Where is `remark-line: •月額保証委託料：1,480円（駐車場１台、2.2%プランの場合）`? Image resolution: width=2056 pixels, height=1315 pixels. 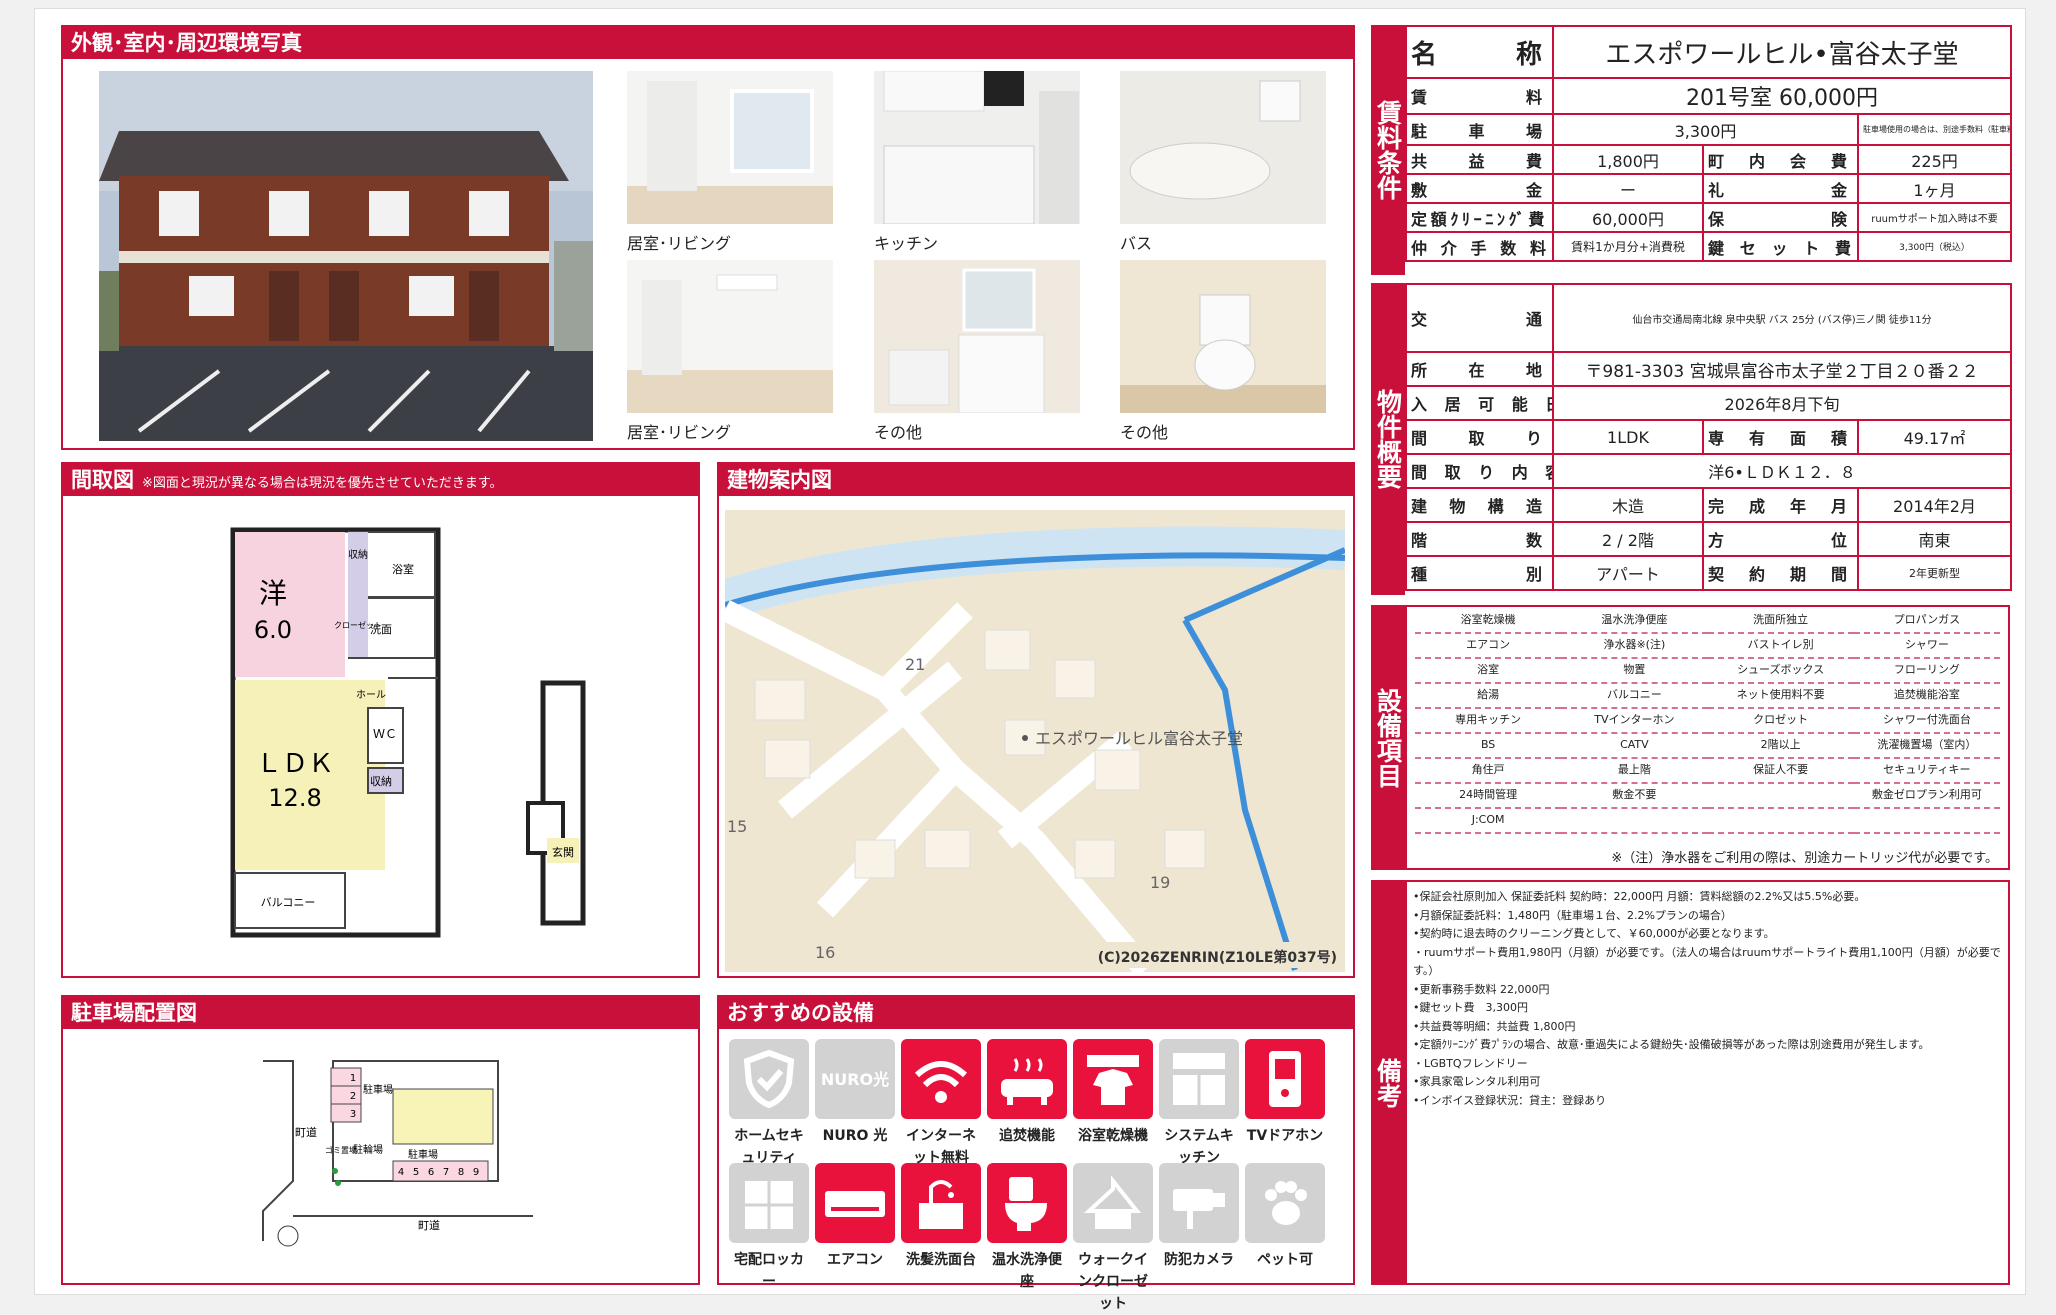 remark-line: •月額保証委託料：1,480円（駐車場１台、2.2%プランの場合） is located at coordinates (1572, 915).